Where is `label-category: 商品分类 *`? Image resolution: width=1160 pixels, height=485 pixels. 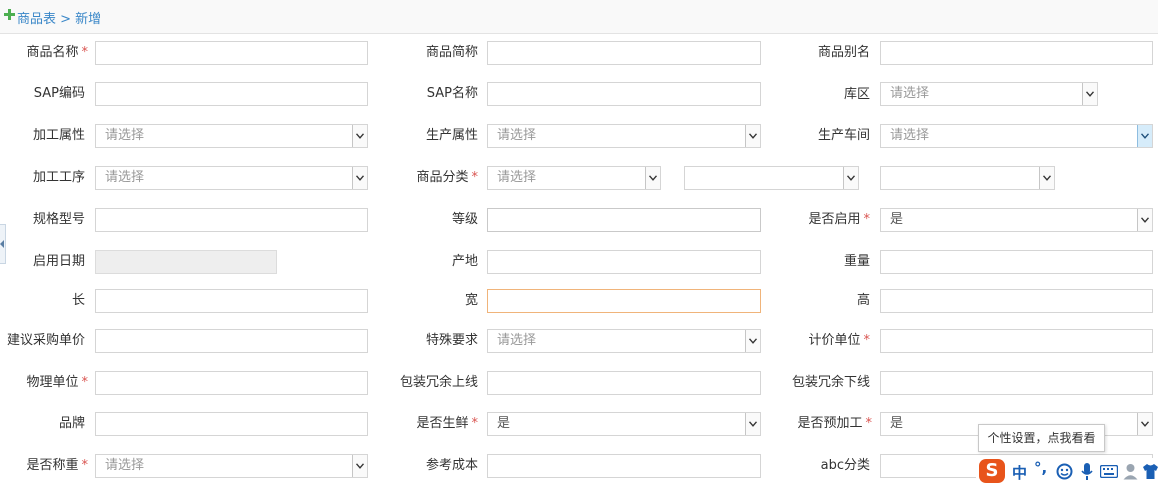
label-category: 商品分类 * is located at coordinates (447, 177).